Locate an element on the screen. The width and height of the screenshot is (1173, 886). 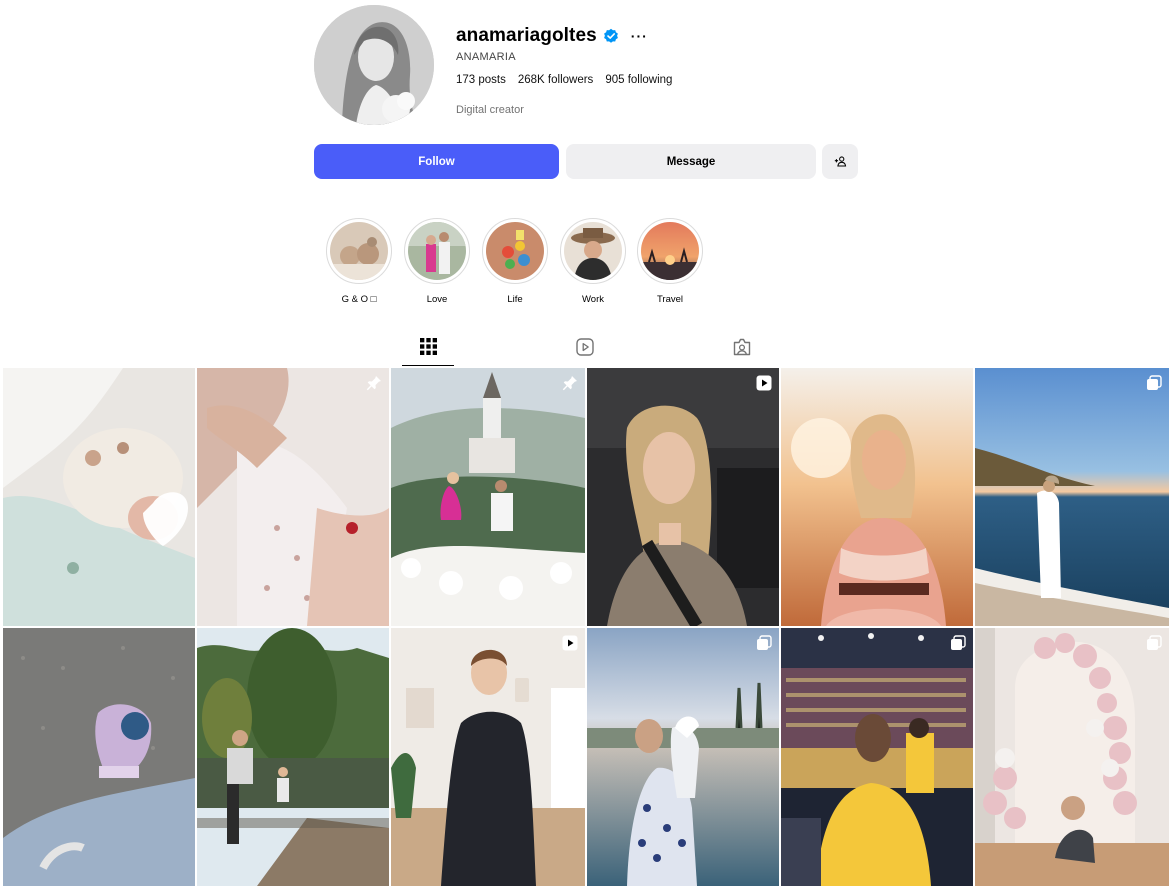
highlight-travel: Travel is located at coordinates (670, 261).